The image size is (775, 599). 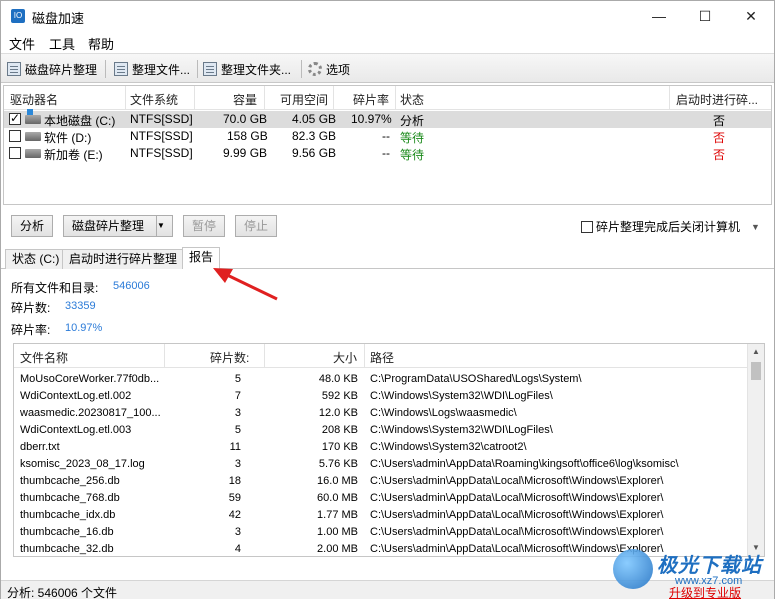 What do you see at coordinates (412, 99) in the screenshot?
I see `col-status: 状态` at bounding box center [412, 99].